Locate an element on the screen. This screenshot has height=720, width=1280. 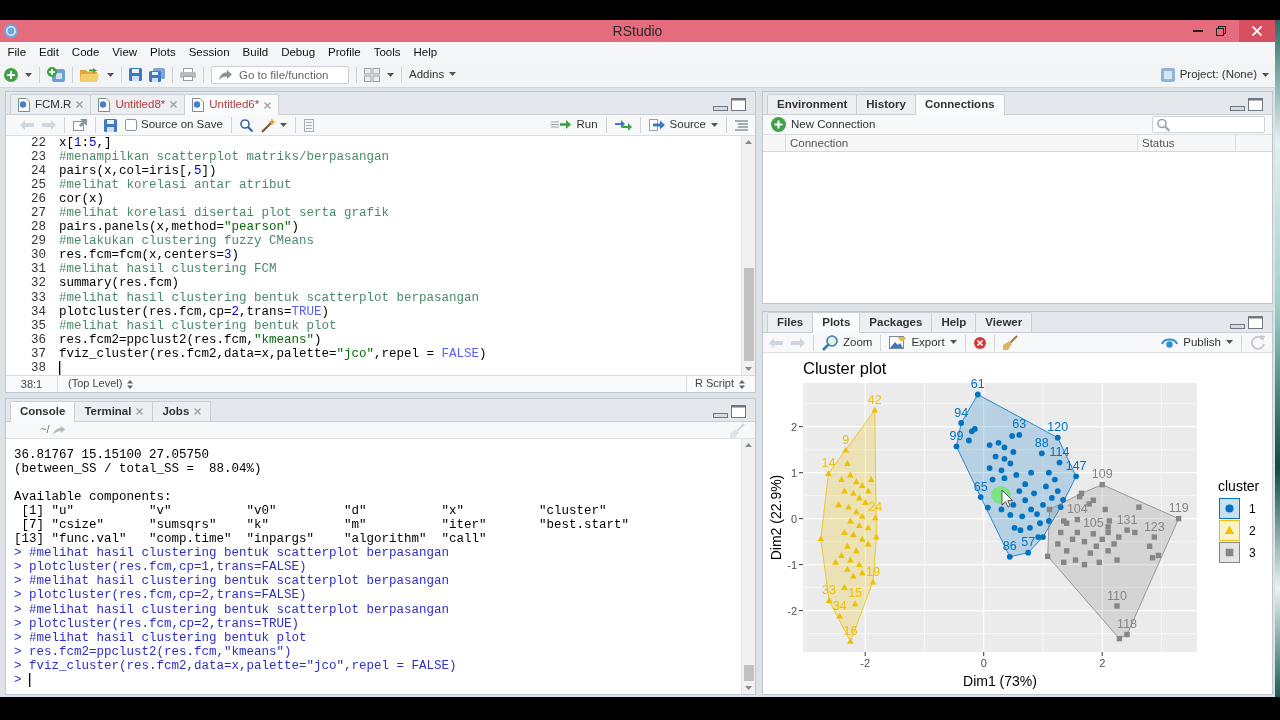
menu-item: Tools is located at coordinates (387, 52).